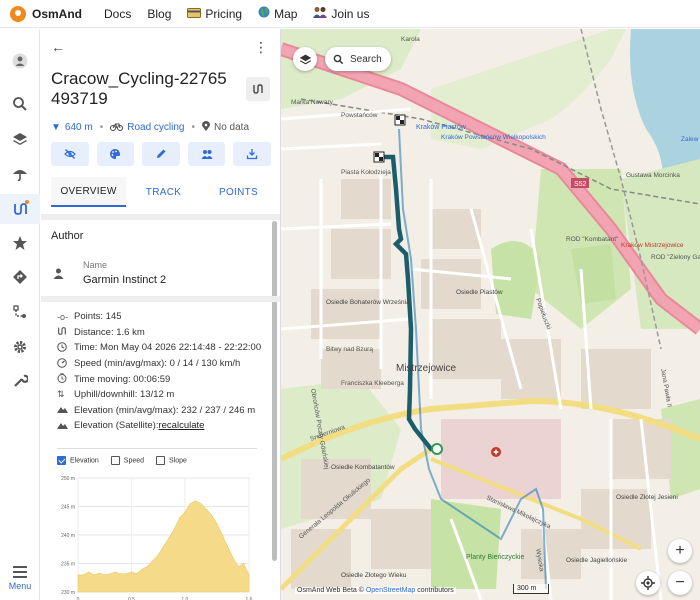 This screenshot has height=600, width=700. What do you see at coordinates (134, 461) in the screenshot?
I see `toggle-speed-label: Speed` at bounding box center [134, 461].